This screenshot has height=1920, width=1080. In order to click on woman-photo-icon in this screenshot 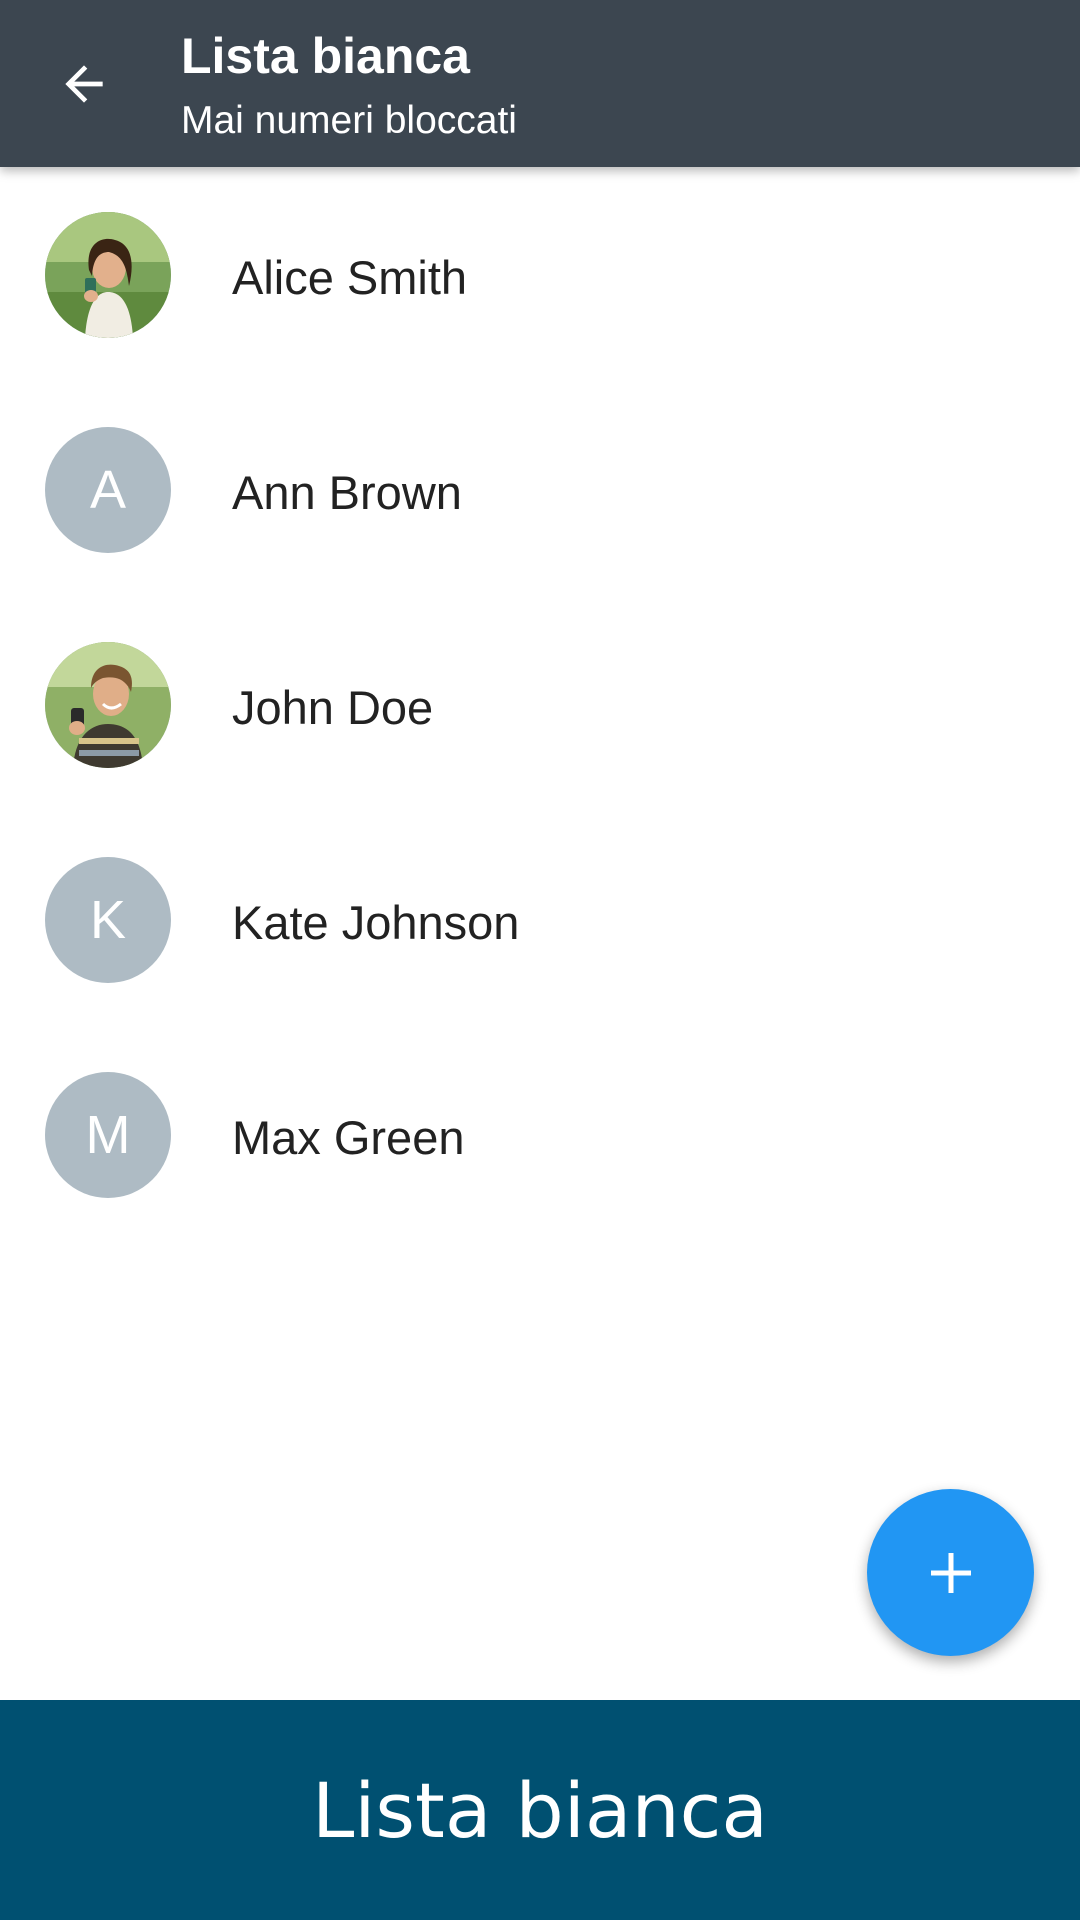, I will do `click(108, 275)`.